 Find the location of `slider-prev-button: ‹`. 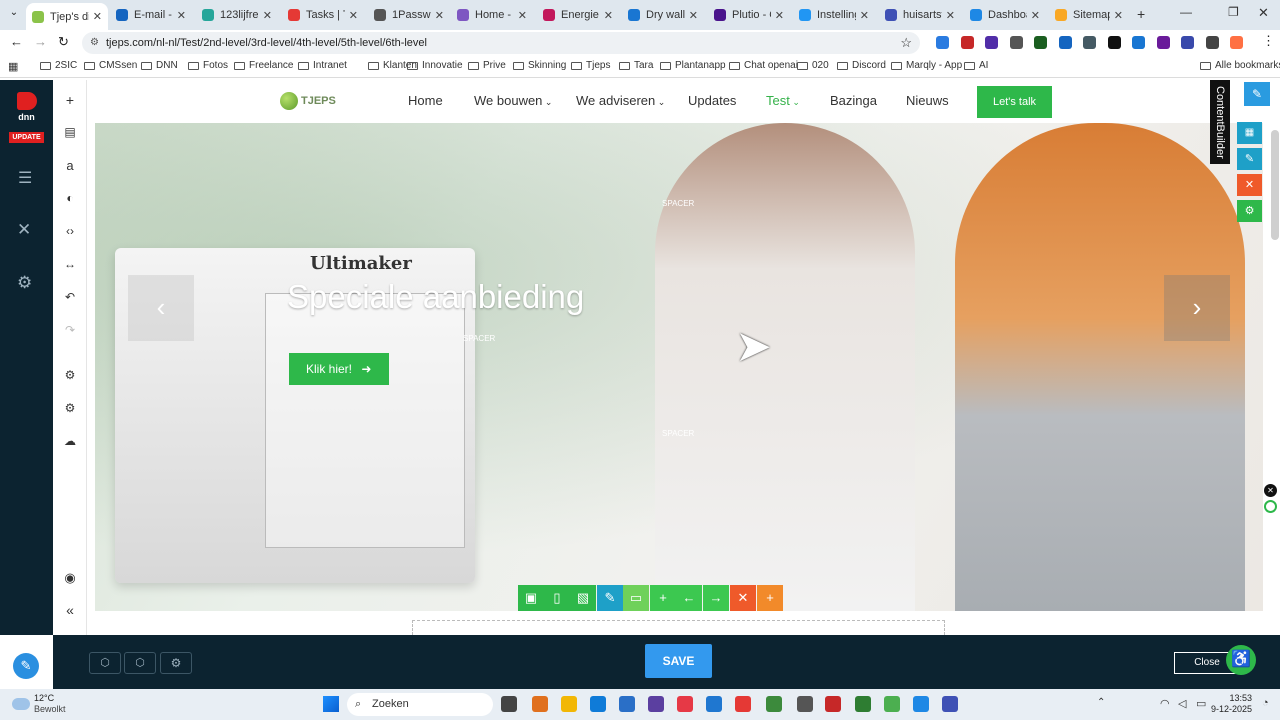

slider-prev-button: ‹ is located at coordinates (161, 308).